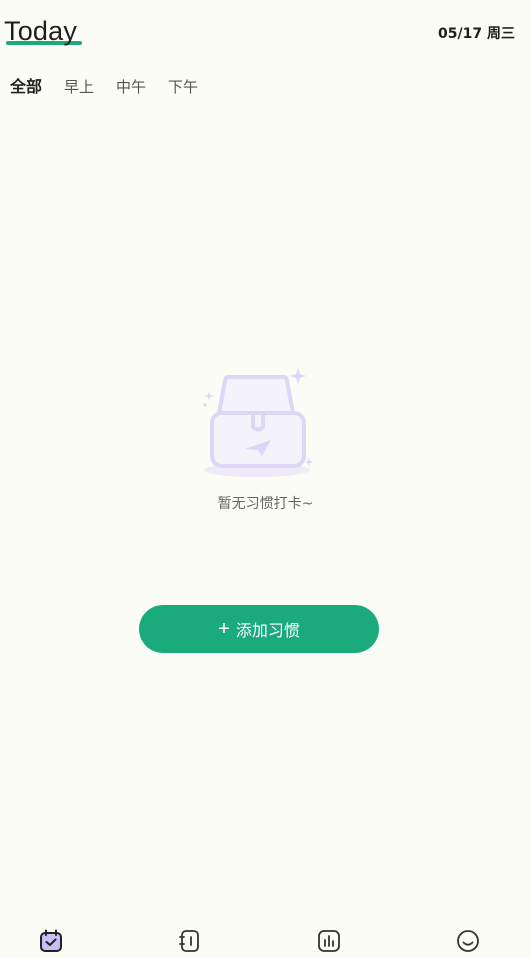  Describe the element at coordinates (110, 87) in the screenshot. I see `period-tabs: 全部 早上 中午 下午` at that location.